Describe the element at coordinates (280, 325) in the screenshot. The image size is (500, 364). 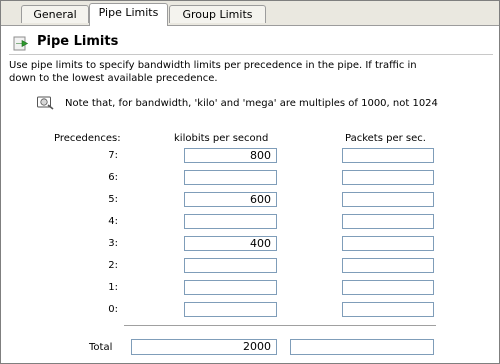
I see `total-separator` at that location.